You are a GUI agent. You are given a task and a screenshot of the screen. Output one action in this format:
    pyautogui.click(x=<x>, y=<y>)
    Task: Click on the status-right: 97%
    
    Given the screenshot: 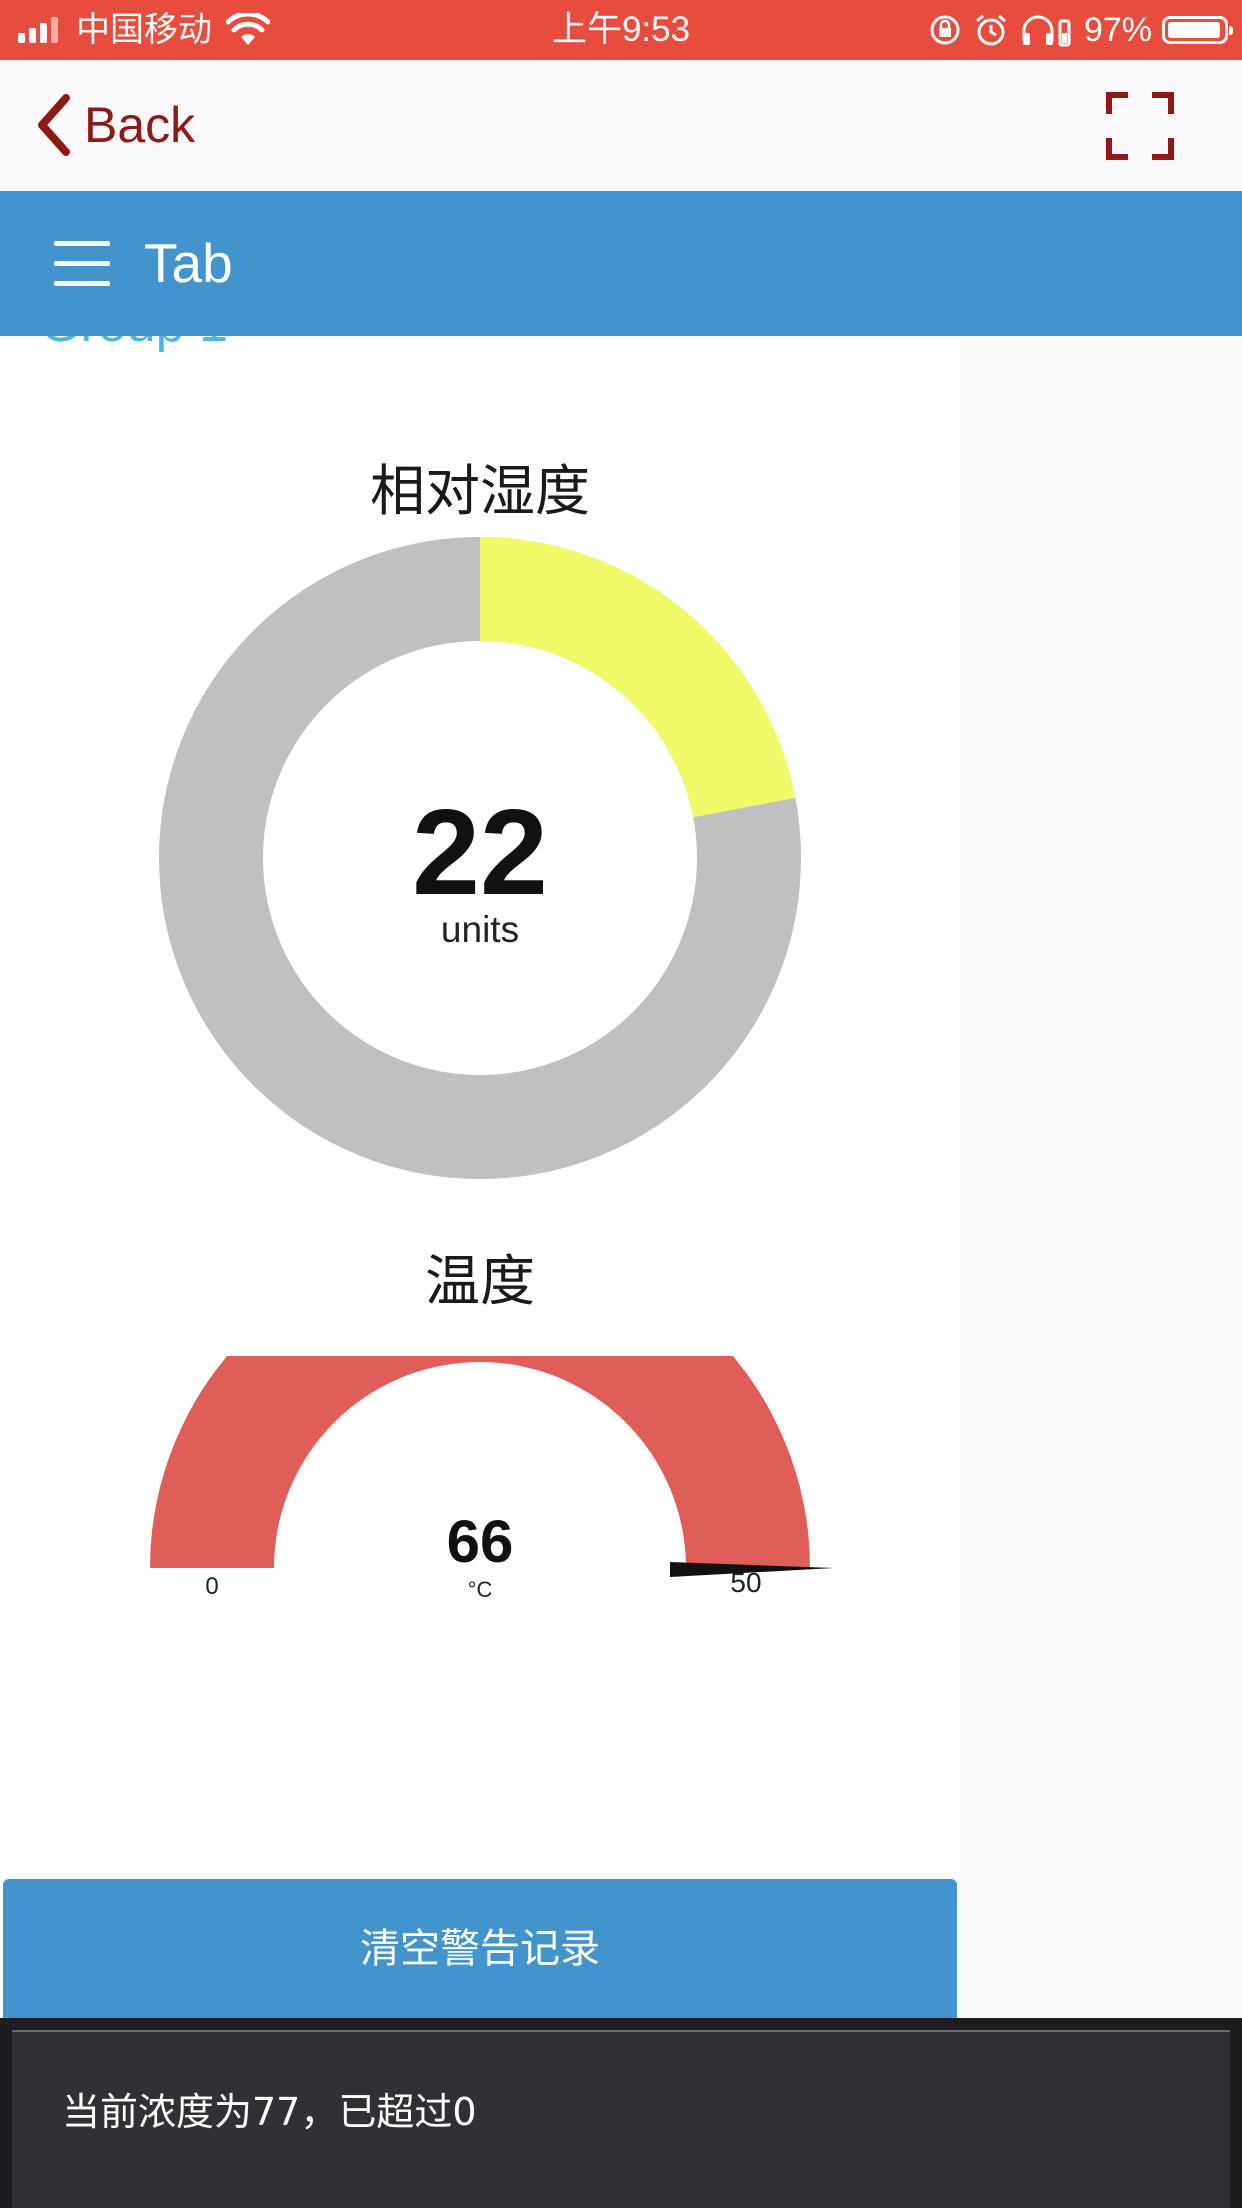 What is the action you would take?
    pyautogui.click(x=1080, y=30)
    